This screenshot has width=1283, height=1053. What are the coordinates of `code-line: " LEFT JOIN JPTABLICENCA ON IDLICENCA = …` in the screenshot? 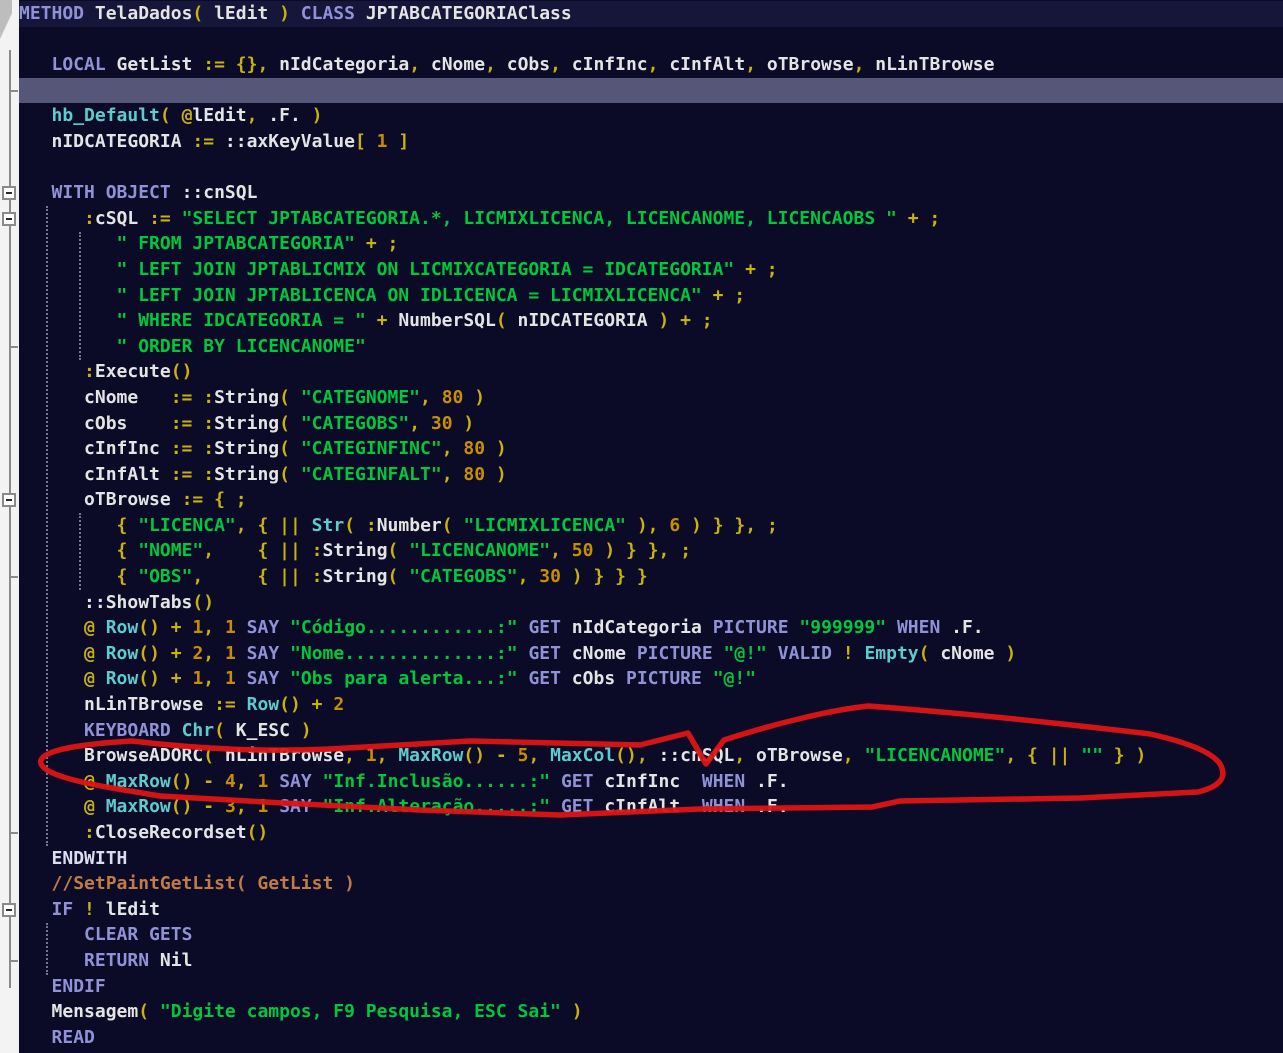 It's located at (641, 296).